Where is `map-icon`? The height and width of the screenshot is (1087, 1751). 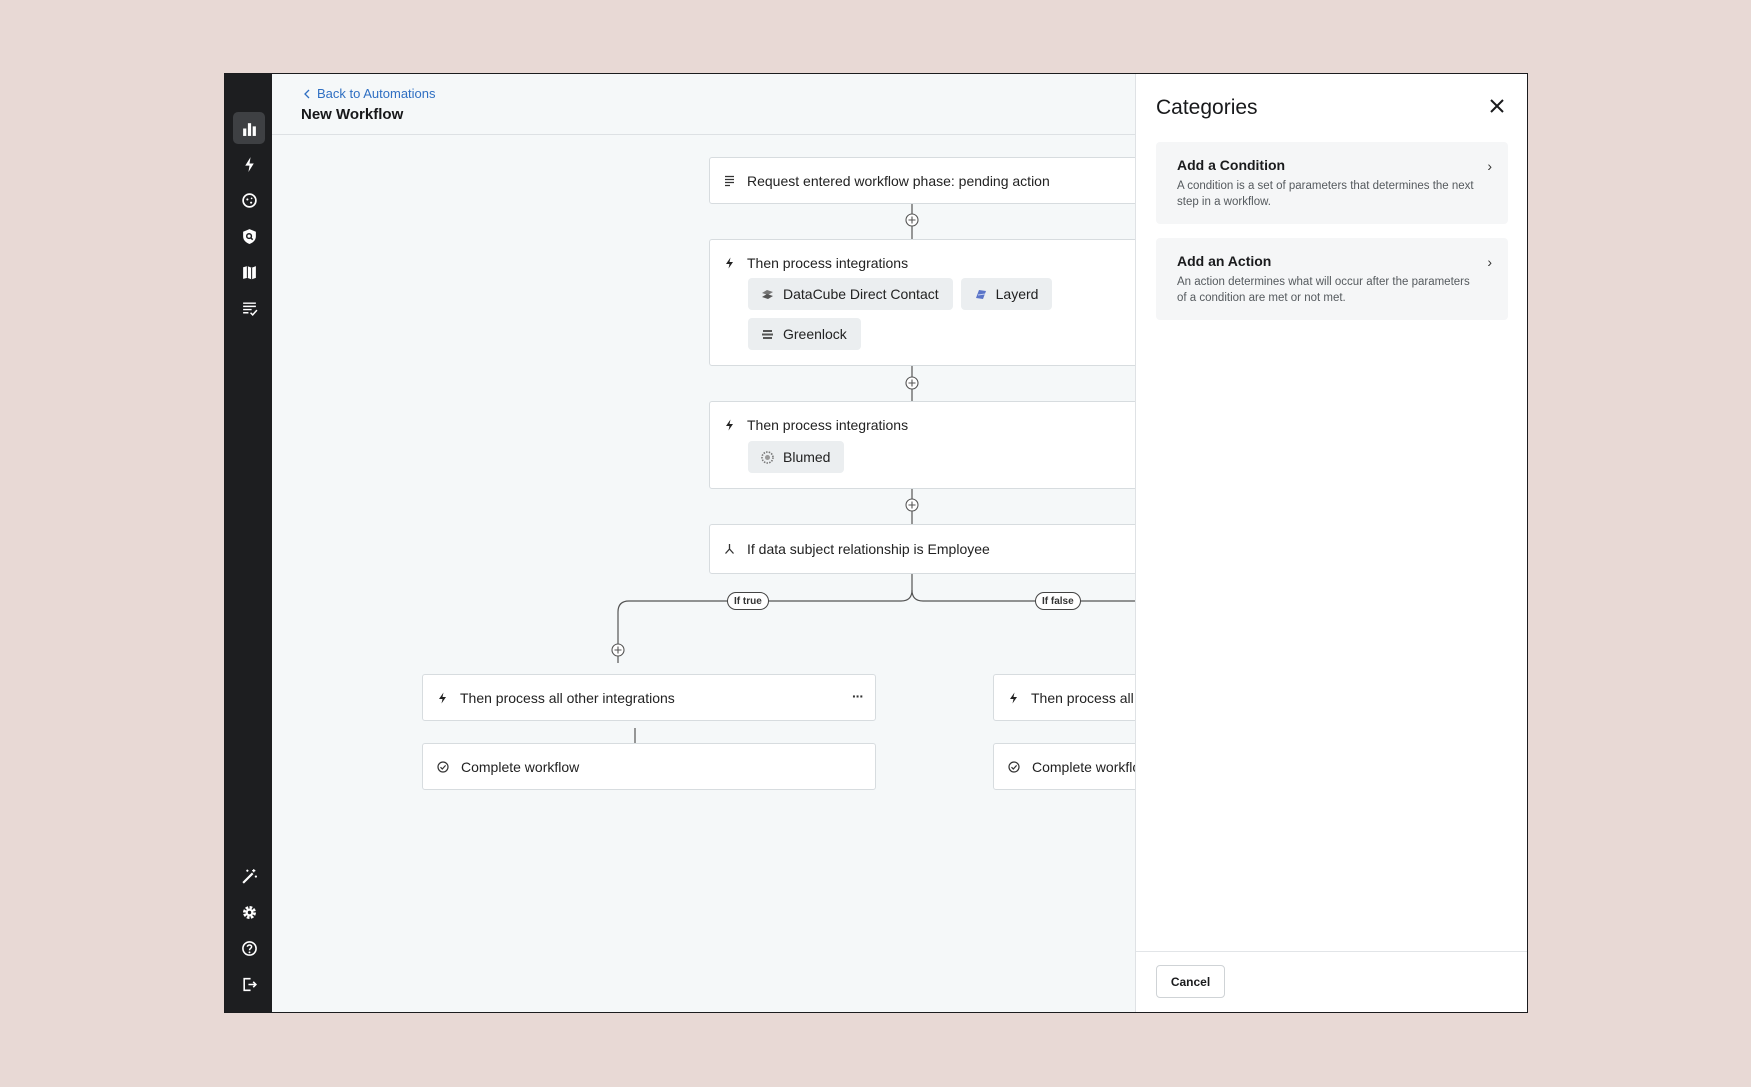 map-icon is located at coordinates (249, 272).